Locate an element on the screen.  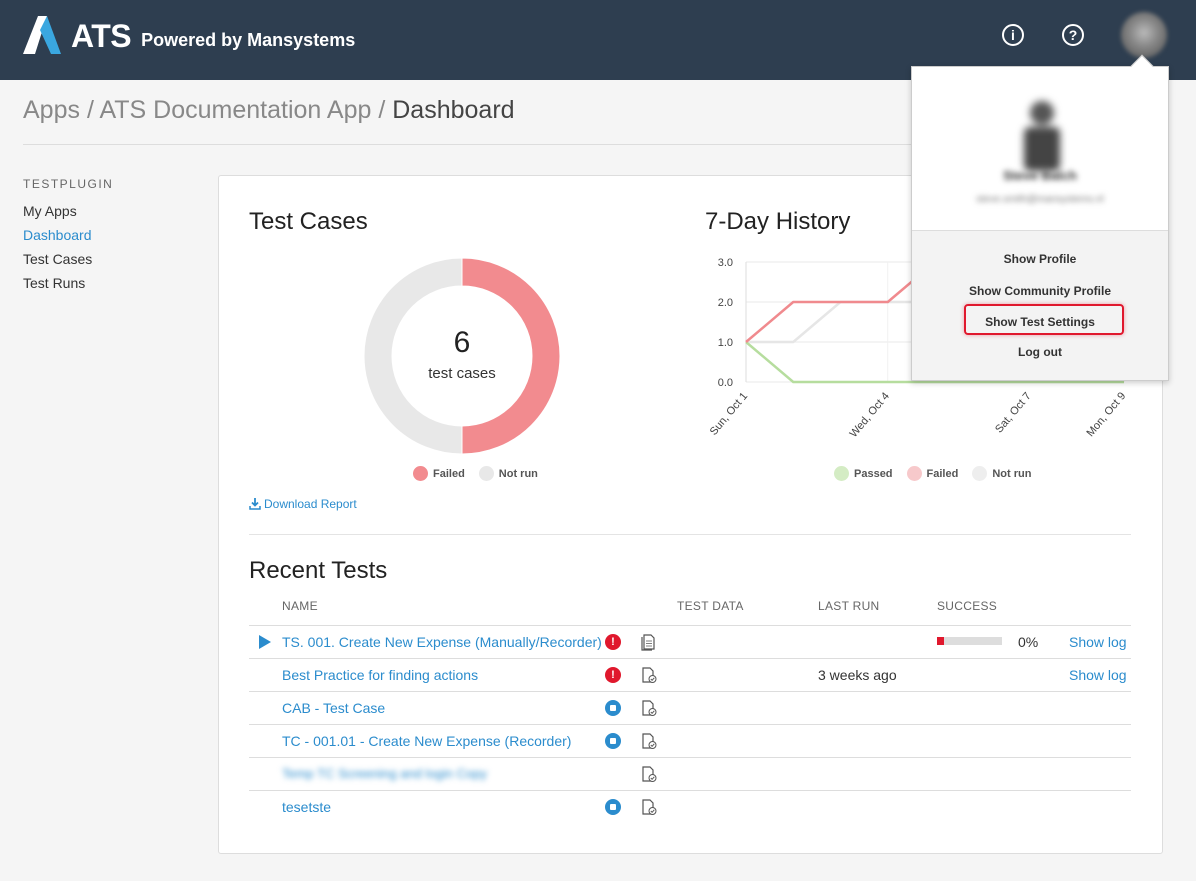
x-tick-label: Mon, Oct 9 is located at coordinates (1107, 414).